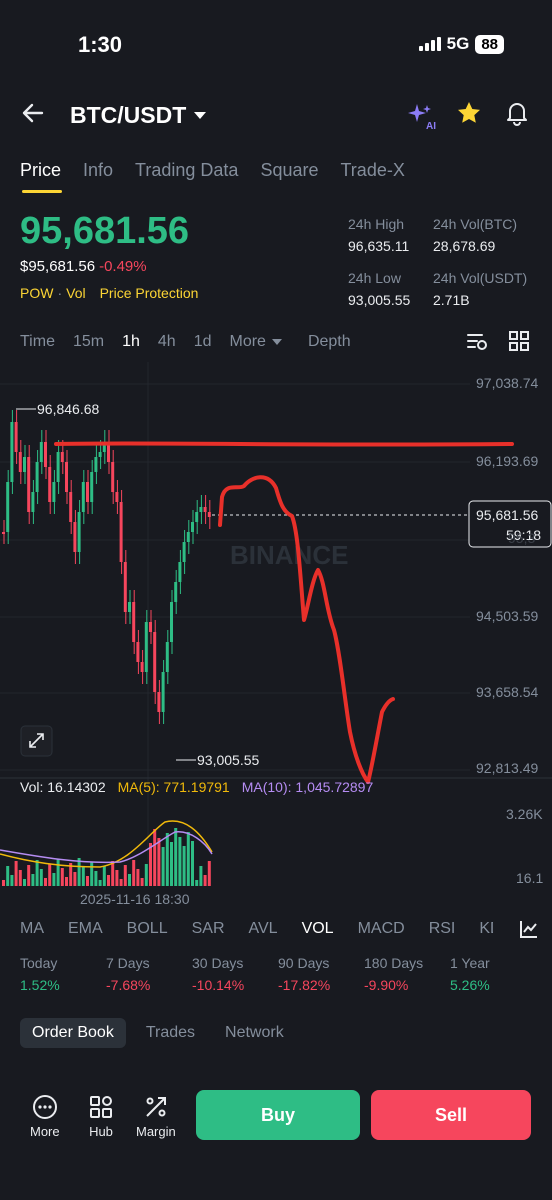 Image resolution: width=552 pixels, height=1200 pixels. I want to click on stat-value: 28,678.69, so click(464, 246).